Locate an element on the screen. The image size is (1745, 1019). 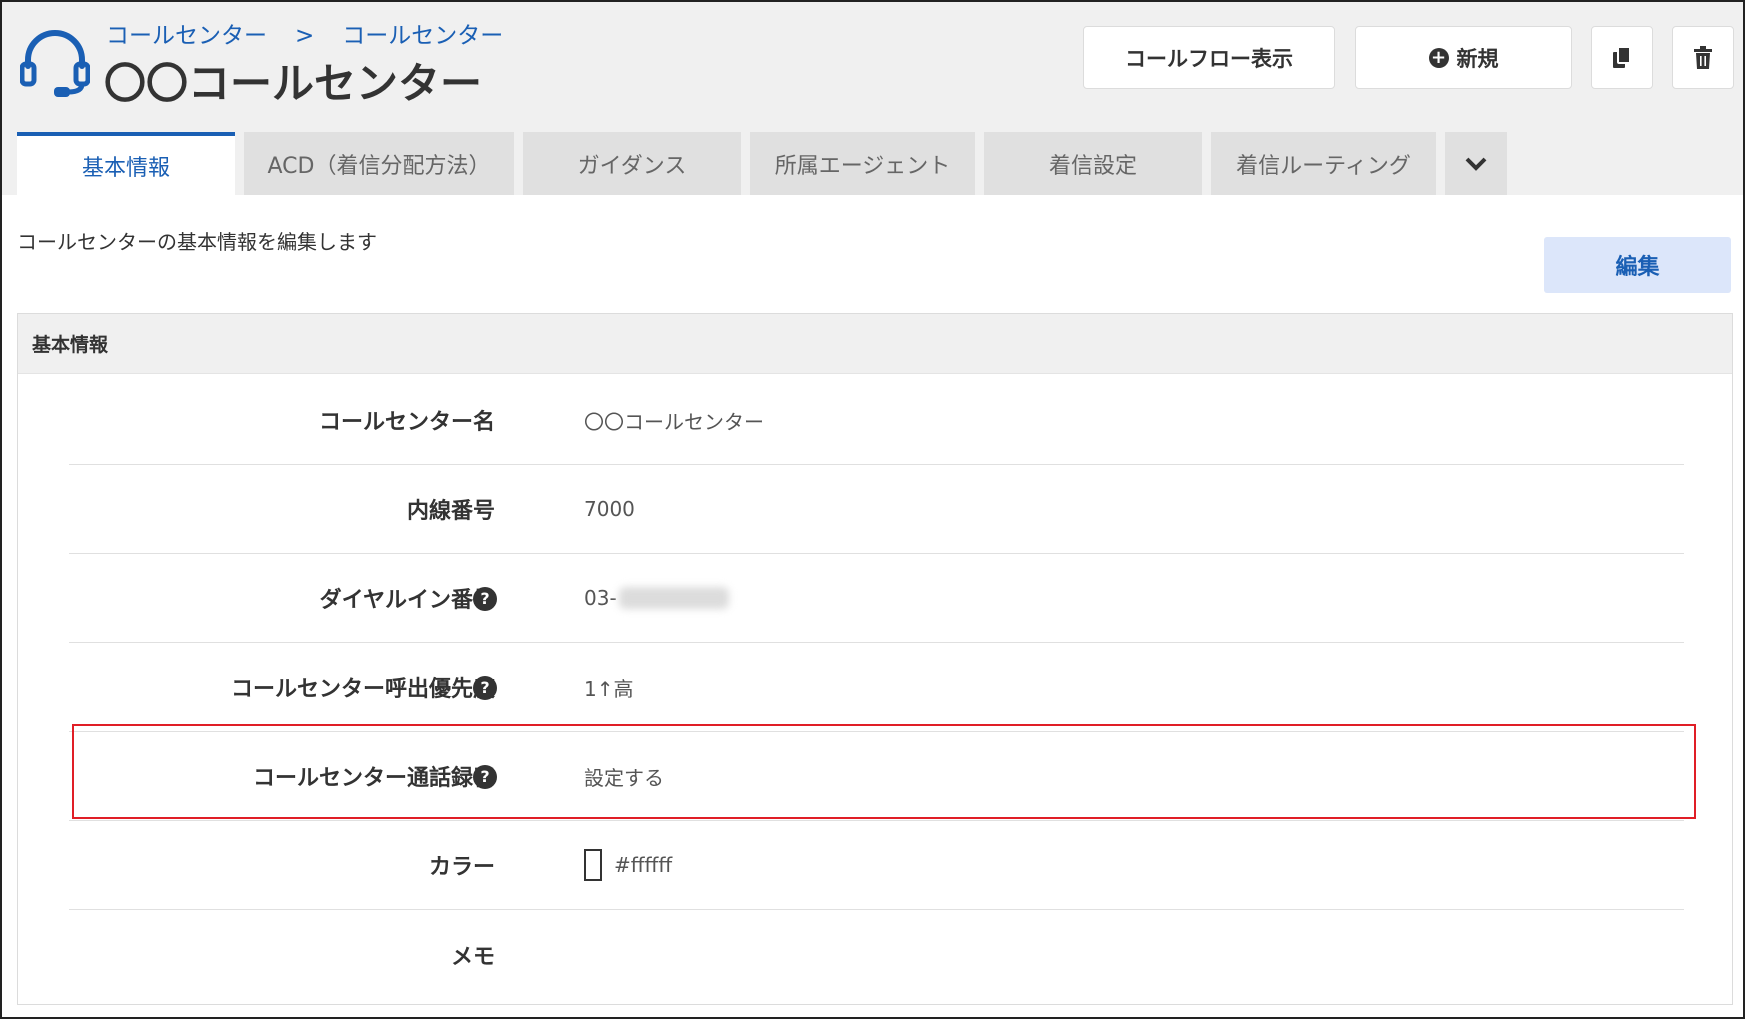
field-row-extension: 内線番号 7000 is located at coordinates (876, 509).